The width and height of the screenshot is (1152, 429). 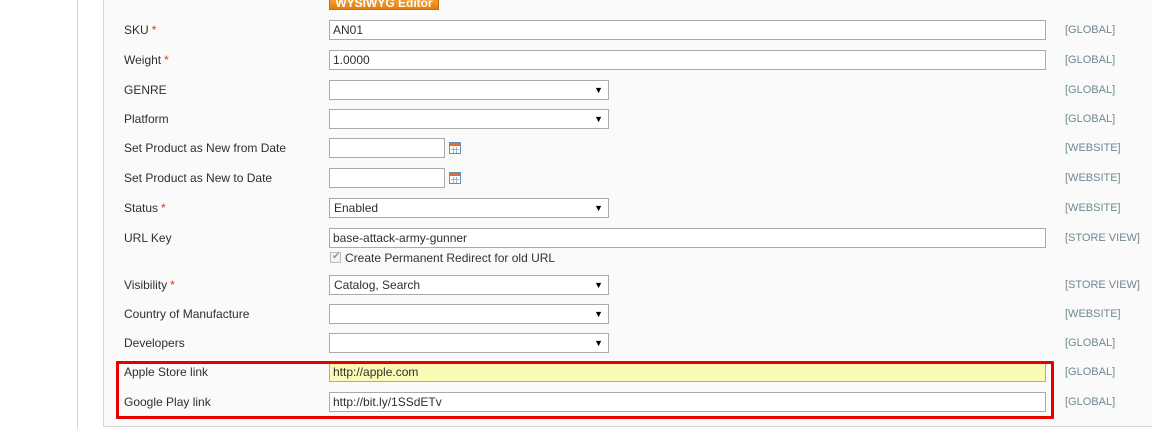 I want to click on new-from-date-label: Set Product as New from Date, so click(x=205, y=148).